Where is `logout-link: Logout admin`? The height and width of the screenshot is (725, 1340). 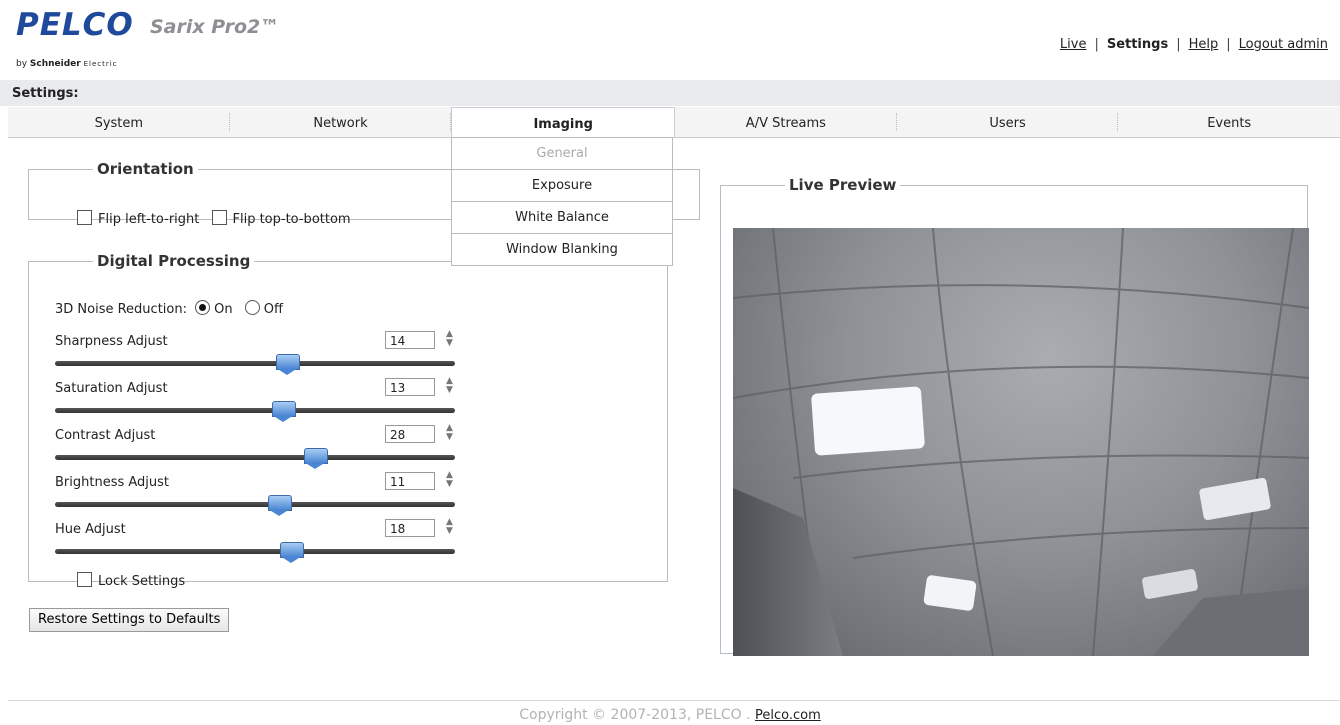 logout-link: Logout admin is located at coordinates (1283, 44).